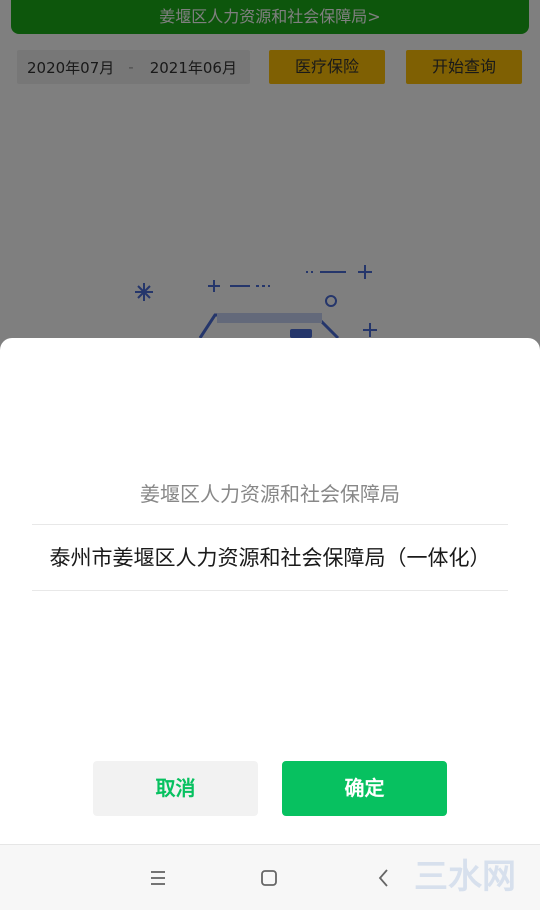  I want to click on system-navigation-bar: 三水网, so click(270, 877).